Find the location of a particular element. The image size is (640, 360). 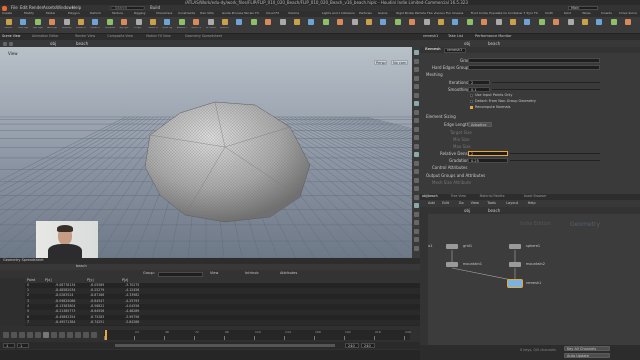

frame-end2-field: 240 is located at coordinates (368, 345).